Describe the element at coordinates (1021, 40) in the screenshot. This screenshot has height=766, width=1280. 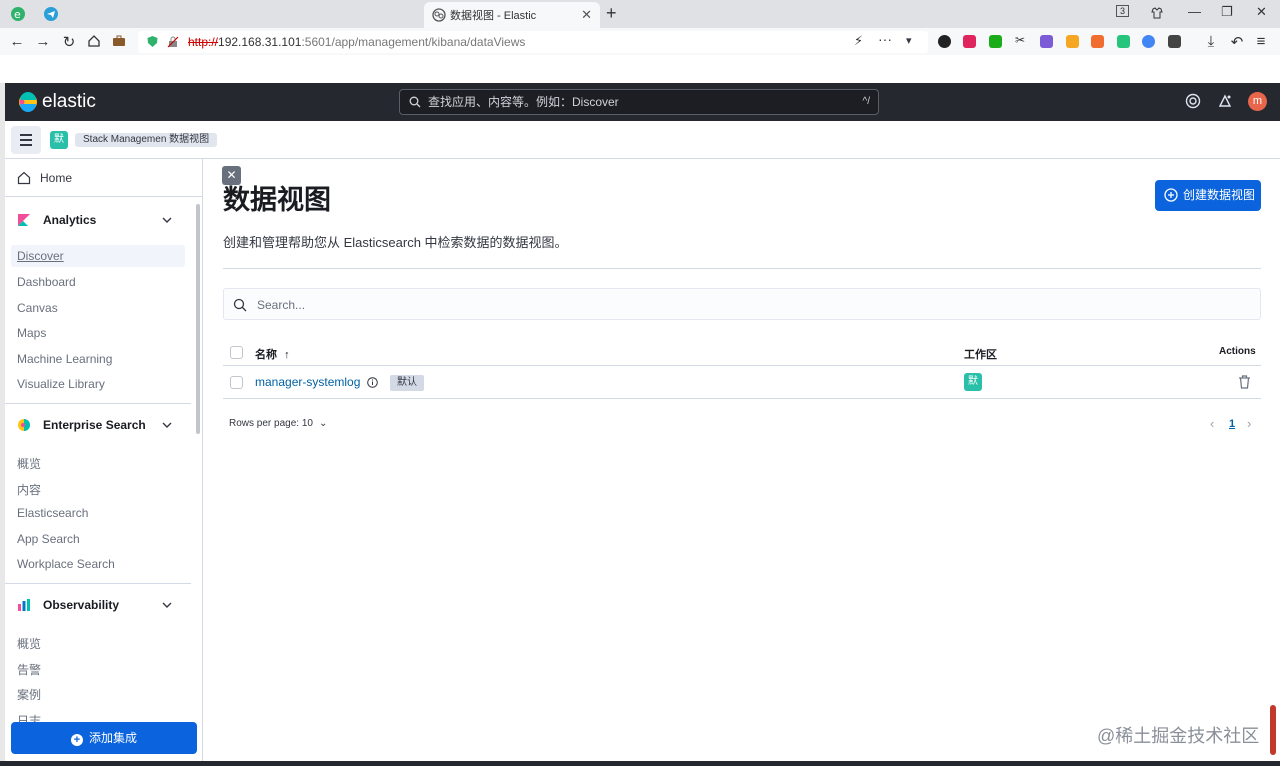
I see `extension-scissors-icon: ✂` at that location.